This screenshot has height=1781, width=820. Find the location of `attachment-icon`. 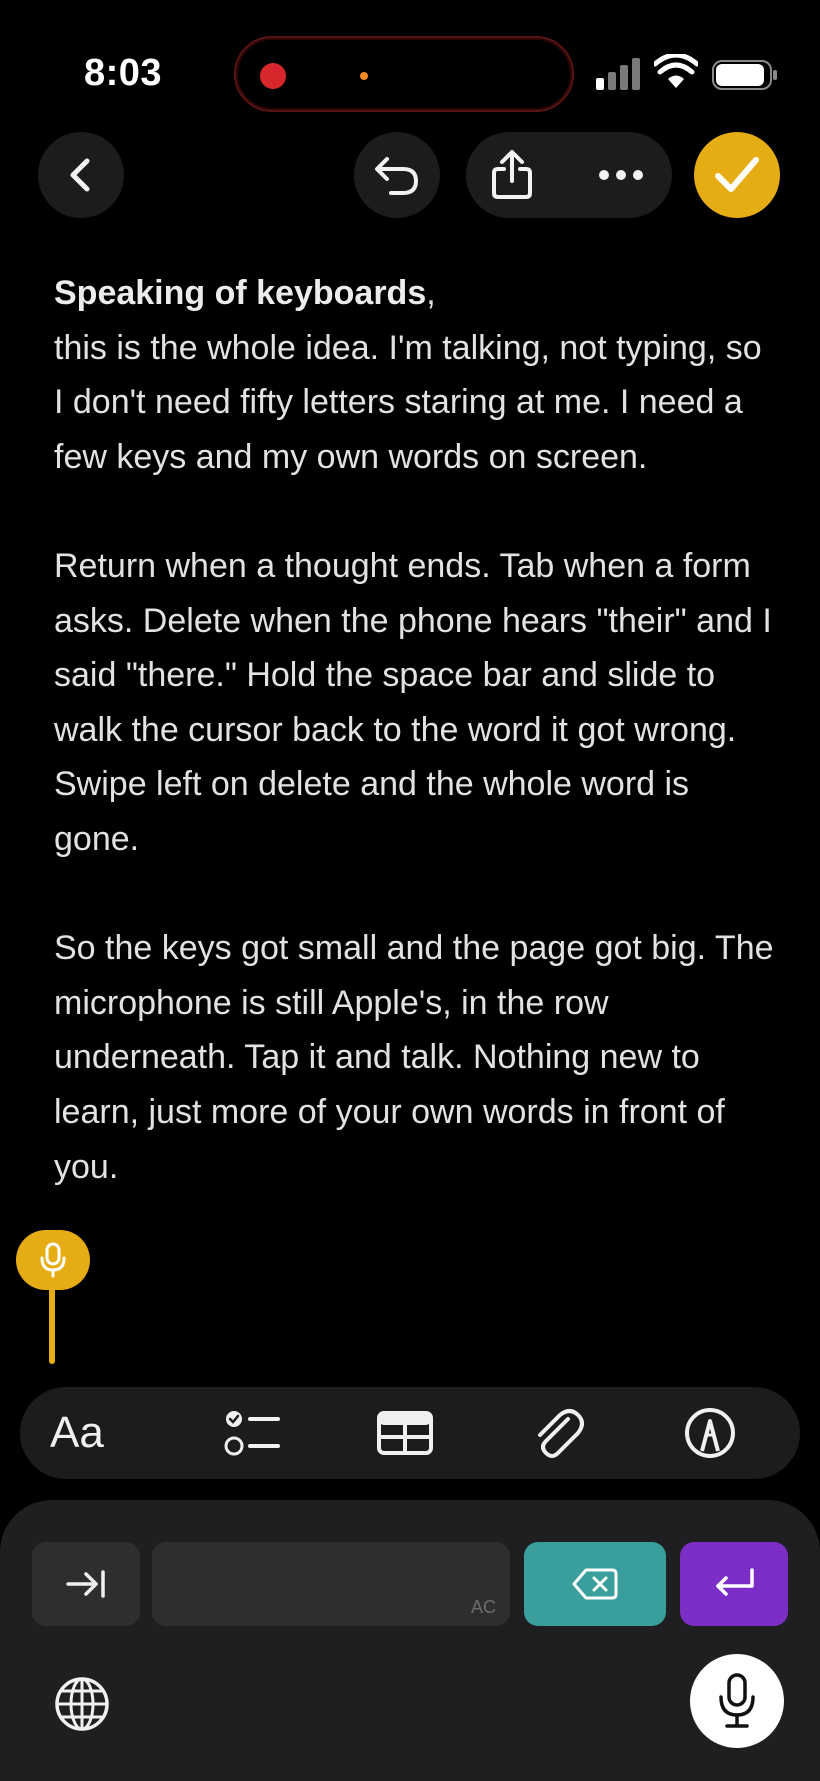

attachment-icon is located at coordinates (560, 1433).